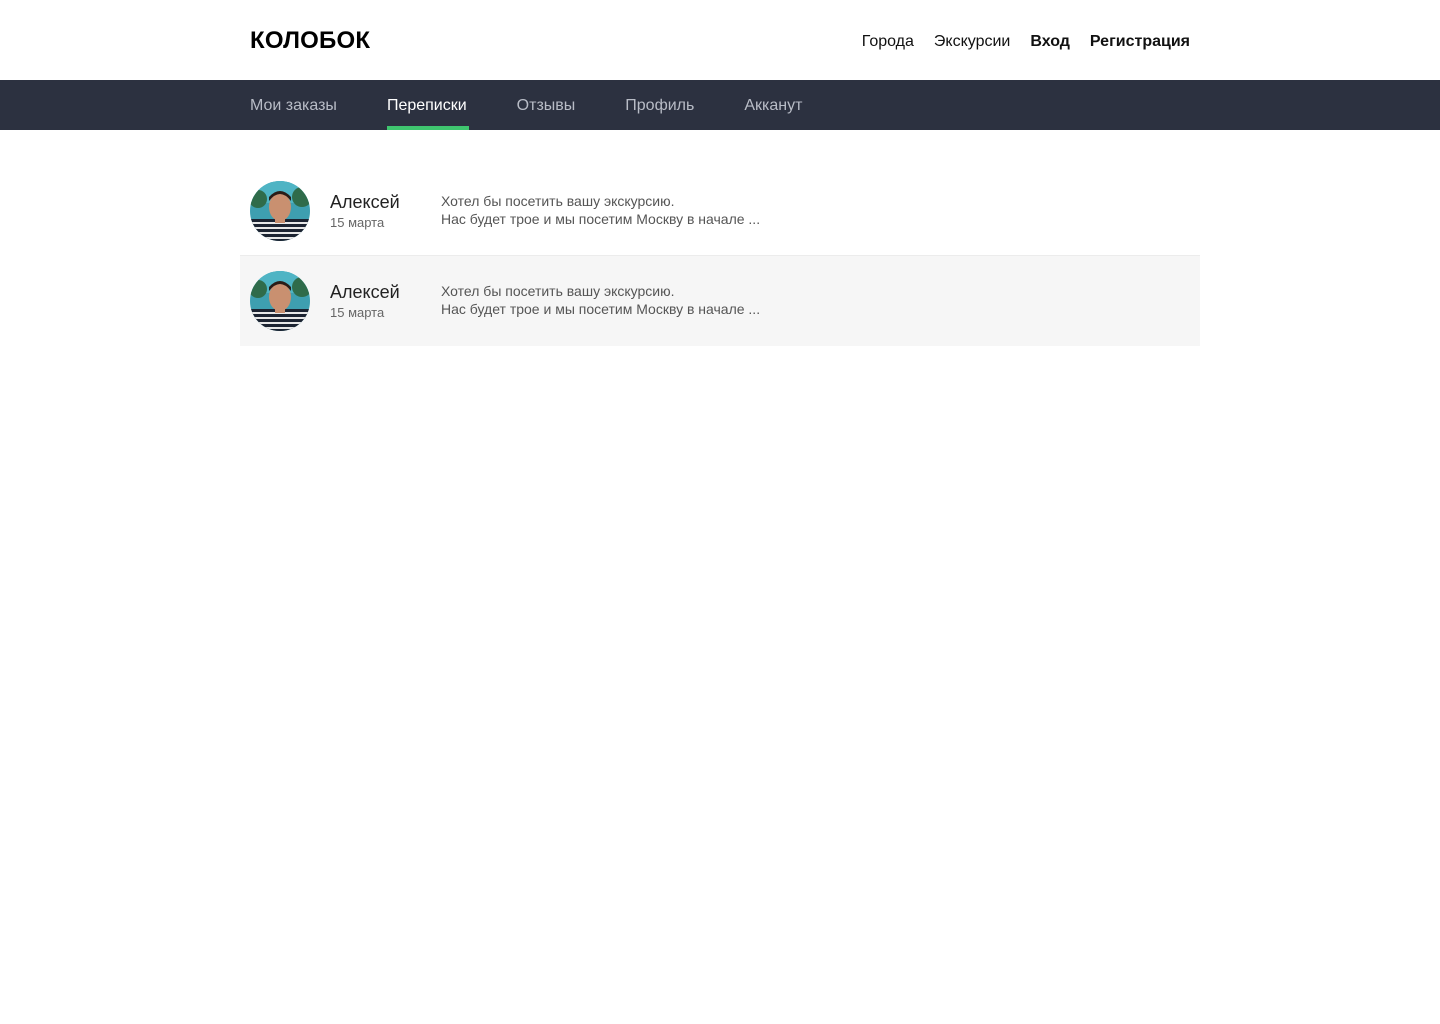 The image size is (1440, 1024). What do you see at coordinates (293, 105) in the screenshot?
I see `tab-my-orders: Мои заказы` at bounding box center [293, 105].